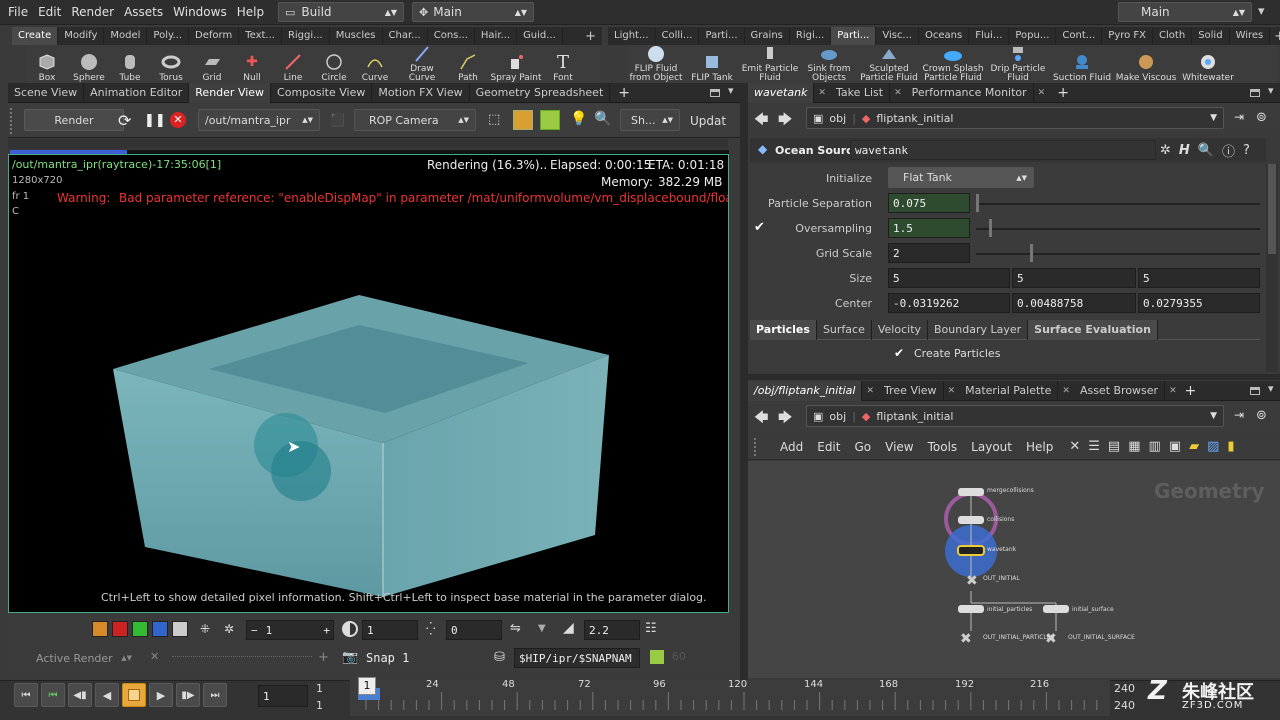  Describe the element at coordinates (899, 447) in the screenshot. I see `menu-view: View` at that location.